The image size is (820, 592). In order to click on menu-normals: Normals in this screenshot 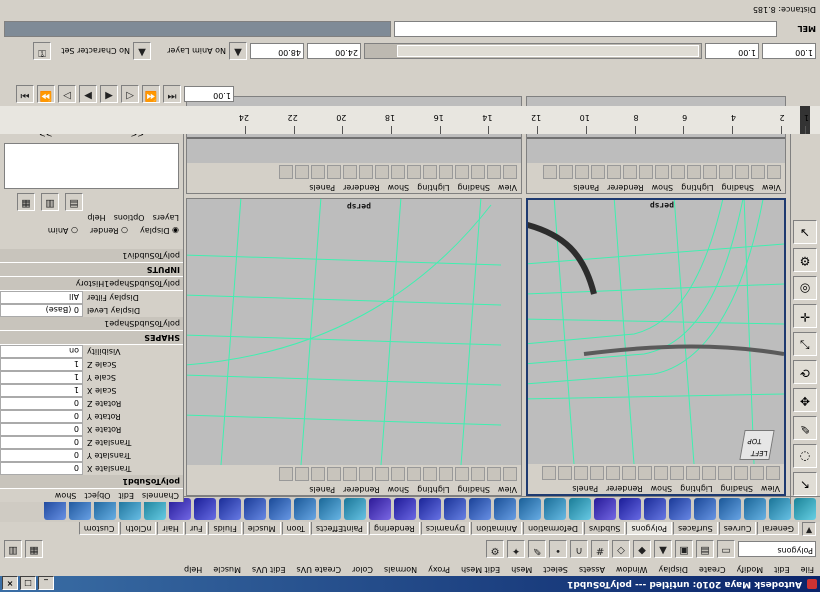, I will do `click(400, 569)`.